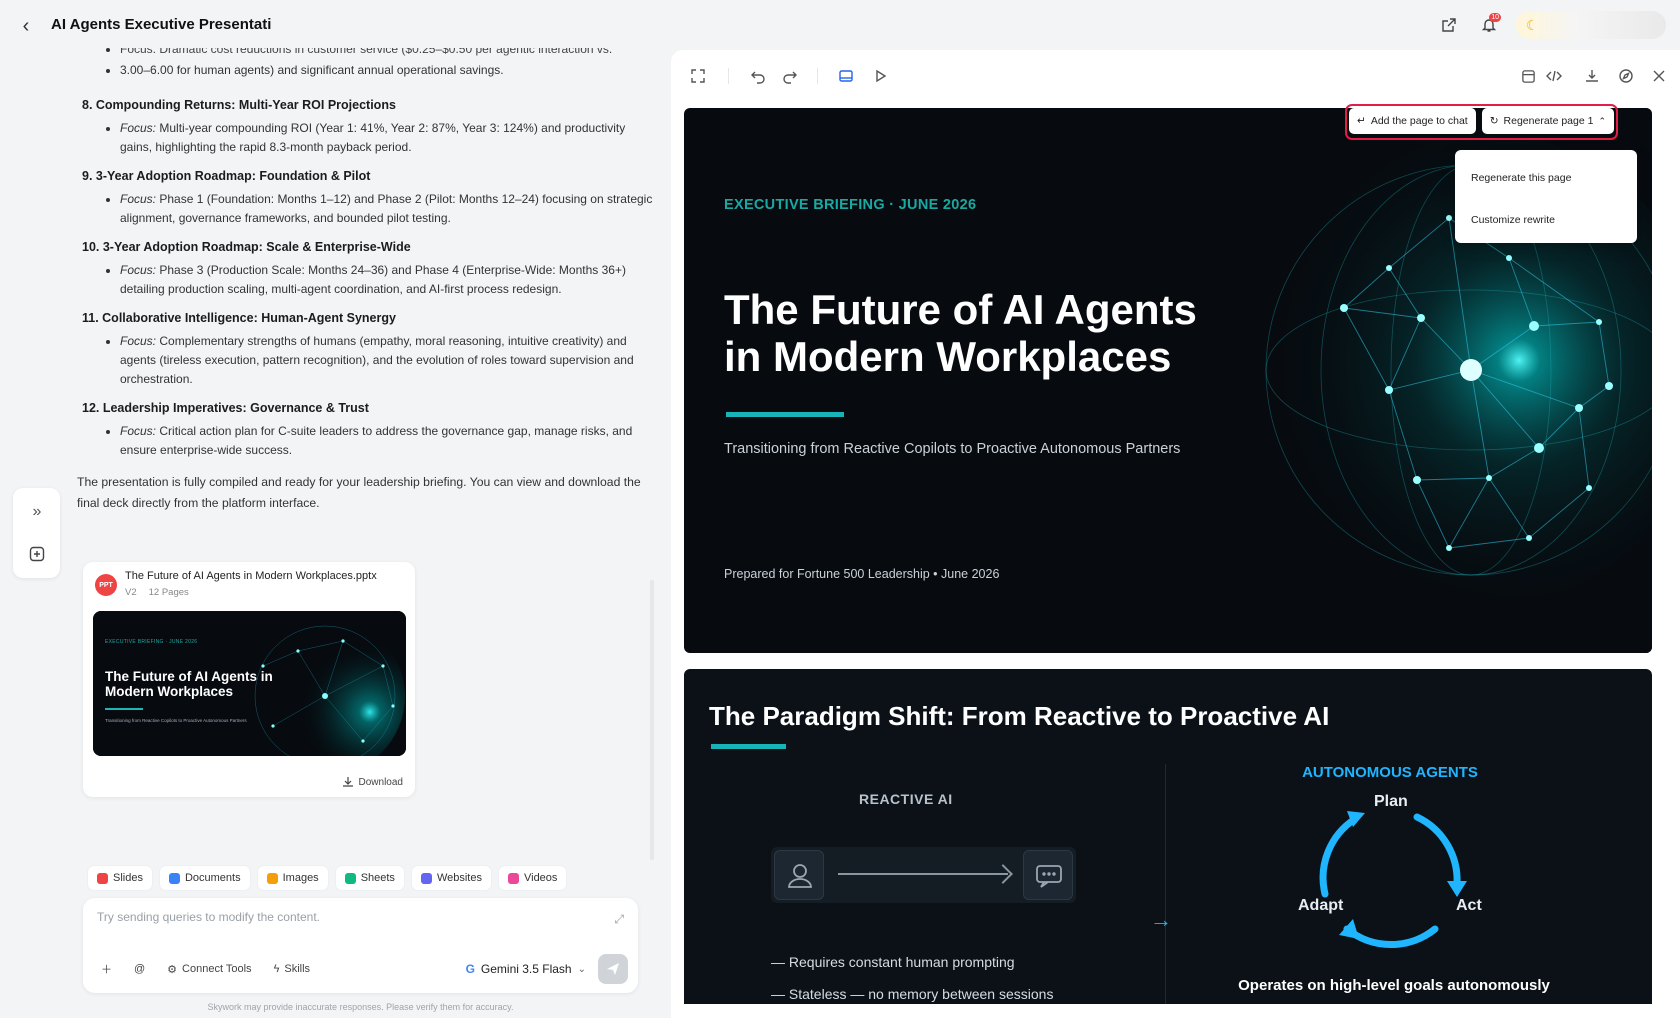  Describe the element at coordinates (758, 76) in the screenshot. I see `undo-icon` at that location.